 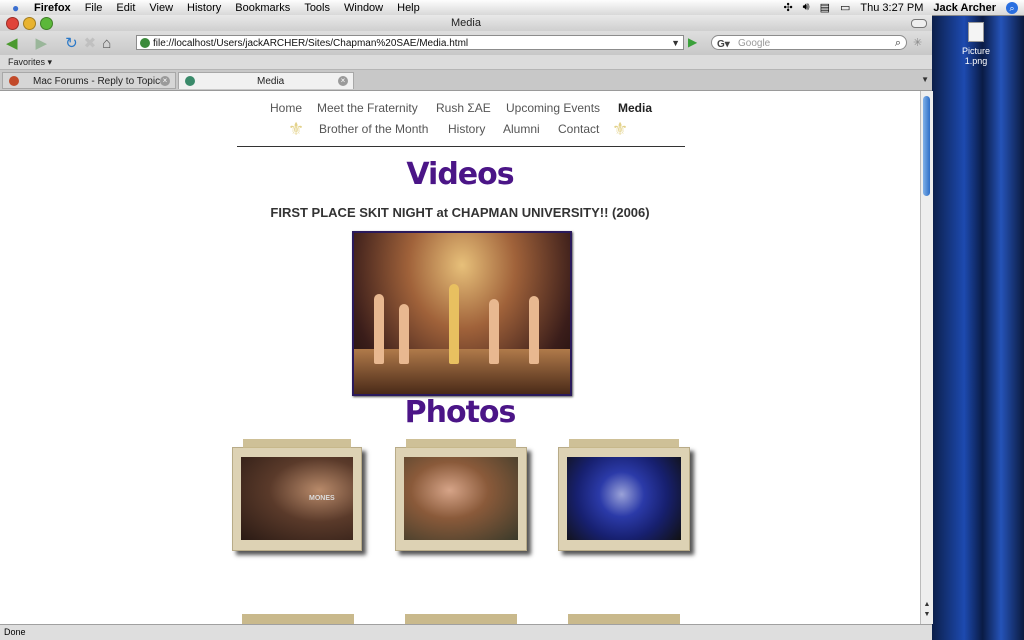 I want to click on flag-icon: ▤, so click(x=825, y=7).